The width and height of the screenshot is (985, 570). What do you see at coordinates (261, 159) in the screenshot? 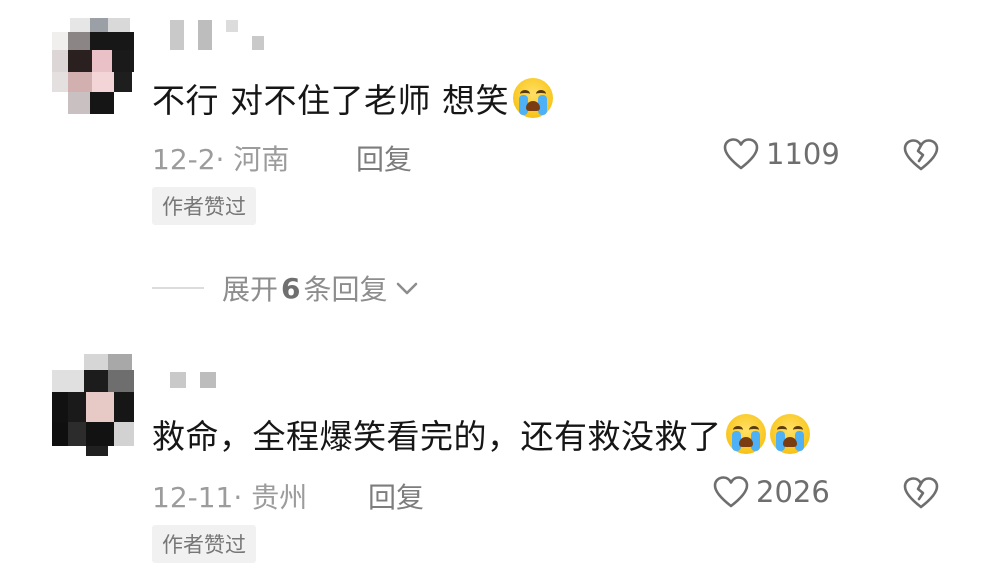
I see `comment-location: 河南` at bounding box center [261, 159].